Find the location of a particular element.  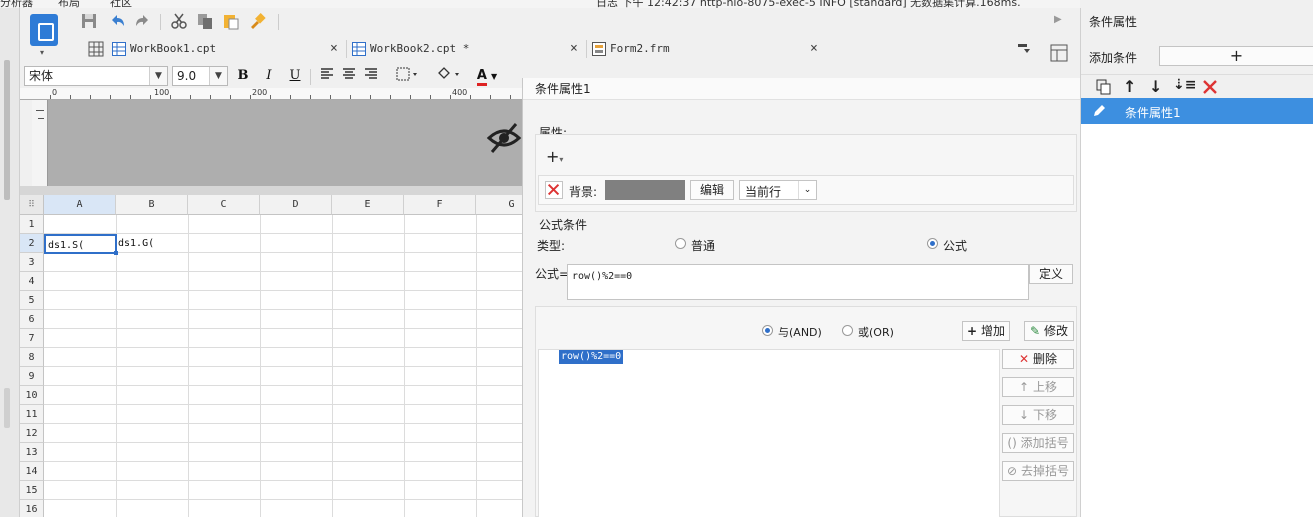

remove-parentheses-button: ⊘ 去掉括号 is located at coordinates (1038, 471).